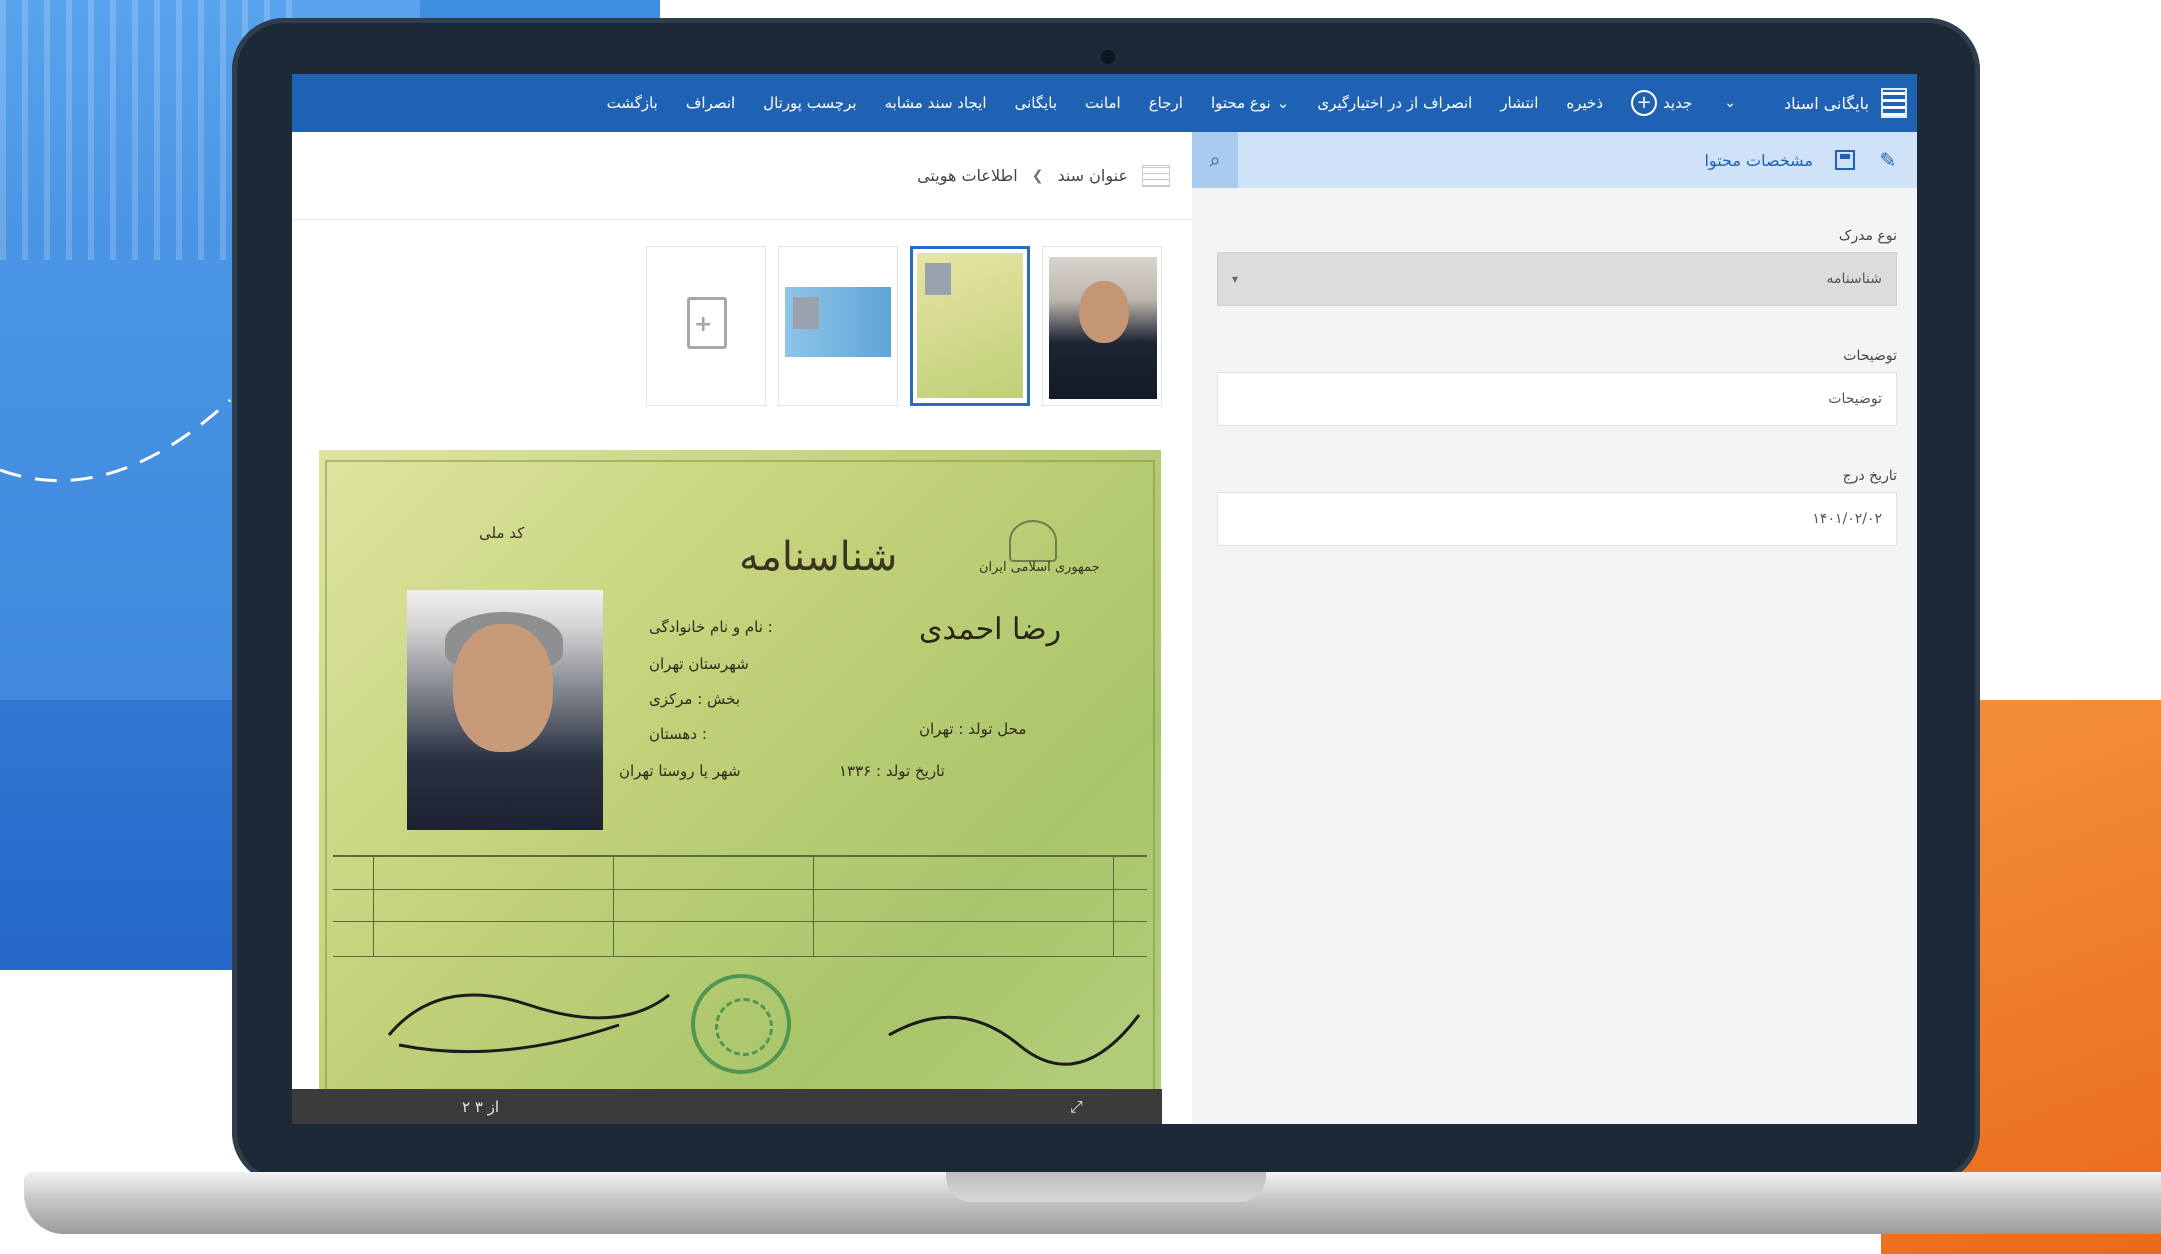 The width and height of the screenshot is (2161, 1254). I want to click on refer-button: ارجاع, so click(1166, 103).